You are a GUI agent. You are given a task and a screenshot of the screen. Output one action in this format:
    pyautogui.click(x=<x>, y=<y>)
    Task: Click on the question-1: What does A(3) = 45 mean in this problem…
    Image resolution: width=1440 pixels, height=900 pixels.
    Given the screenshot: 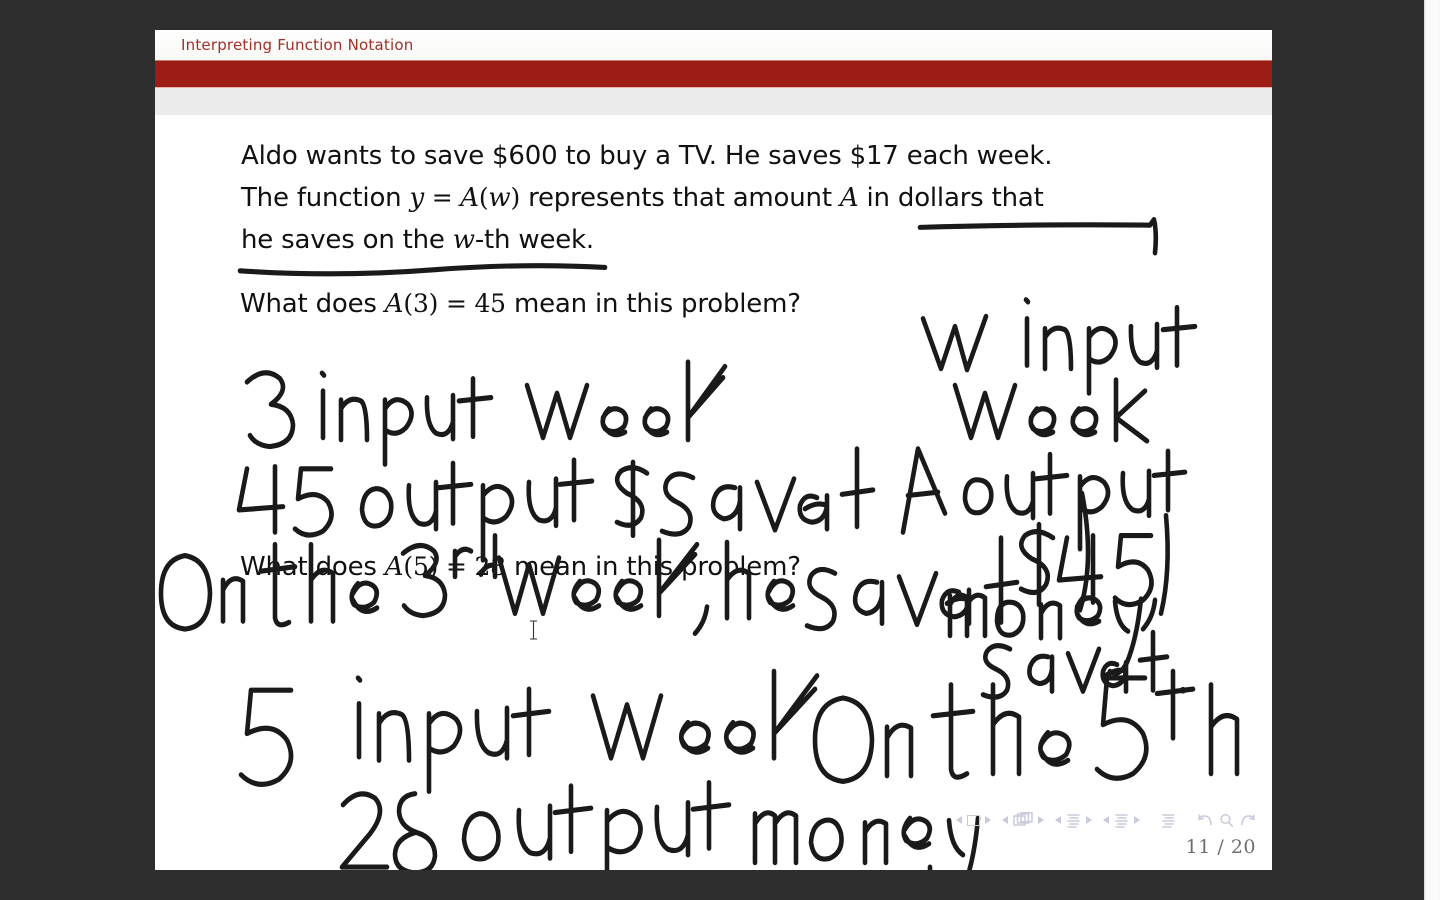 What is the action you would take?
    pyautogui.click(x=520, y=304)
    